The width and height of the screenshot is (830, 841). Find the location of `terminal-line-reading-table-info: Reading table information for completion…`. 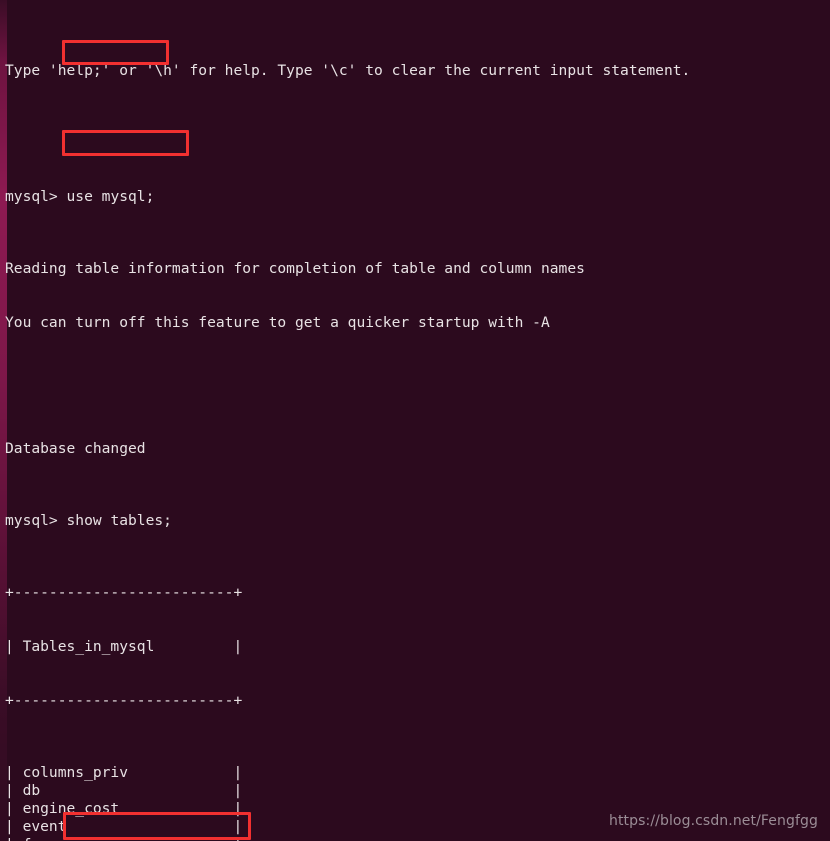

terminal-line-reading-table-info: Reading table information for completion… is located at coordinates (295, 268).